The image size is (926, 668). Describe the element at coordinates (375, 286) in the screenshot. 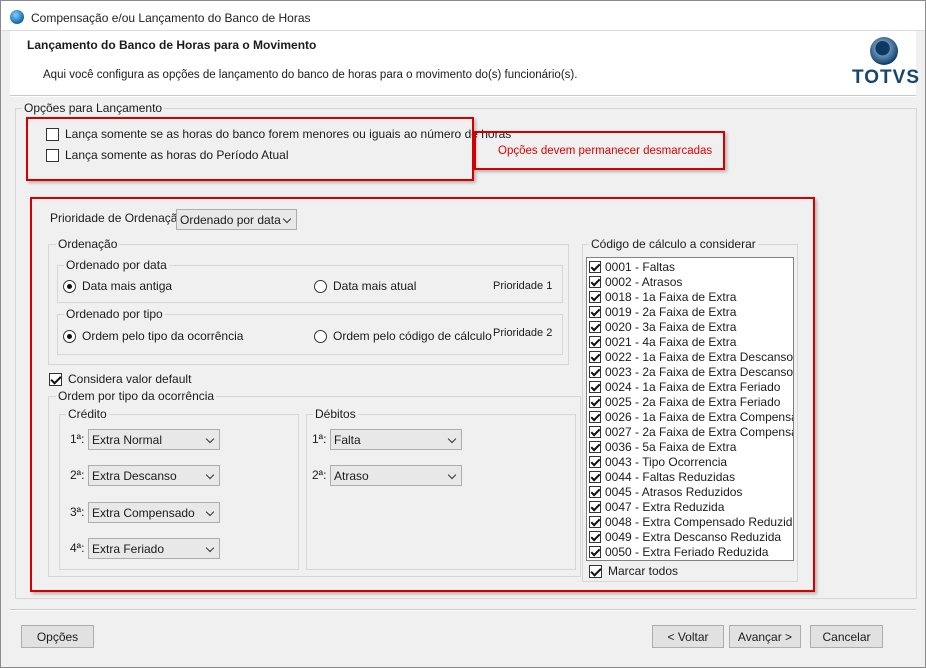

I see `radio-data-mais-atual-label: Data mais atual` at that location.